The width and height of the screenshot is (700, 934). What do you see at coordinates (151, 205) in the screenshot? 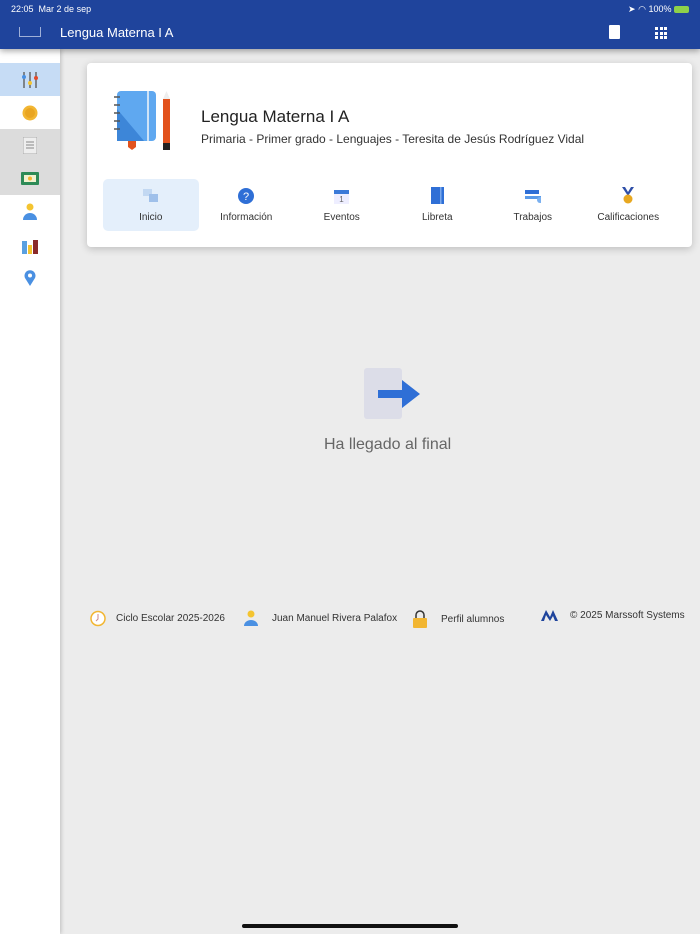
I see `tab-inicio: Inicio` at bounding box center [151, 205].